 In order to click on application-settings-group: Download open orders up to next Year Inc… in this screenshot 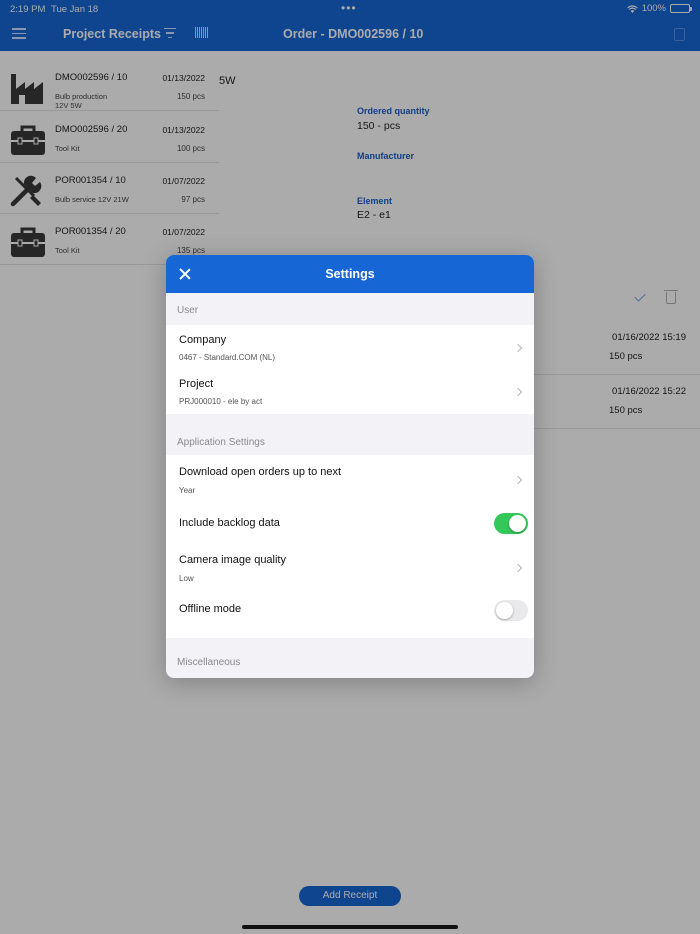, I will do `click(350, 546)`.